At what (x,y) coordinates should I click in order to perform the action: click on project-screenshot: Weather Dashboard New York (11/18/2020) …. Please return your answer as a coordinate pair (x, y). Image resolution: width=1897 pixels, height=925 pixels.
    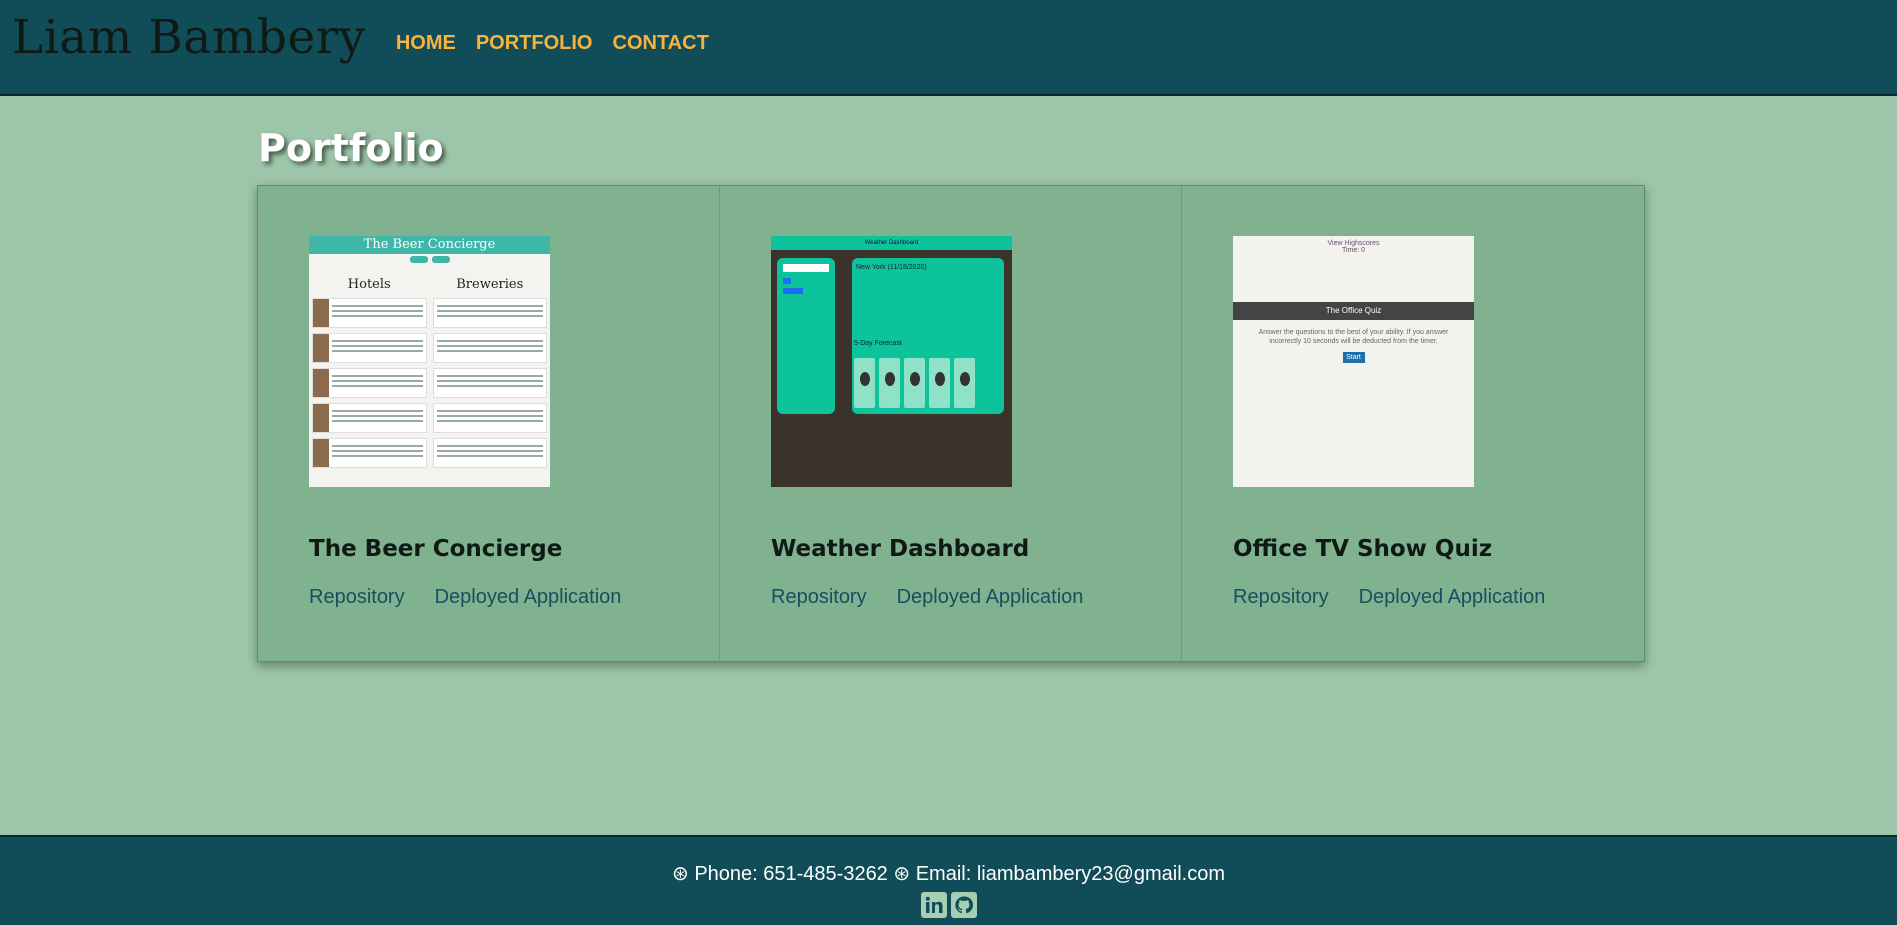
    Looking at the image, I should click on (891, 361).